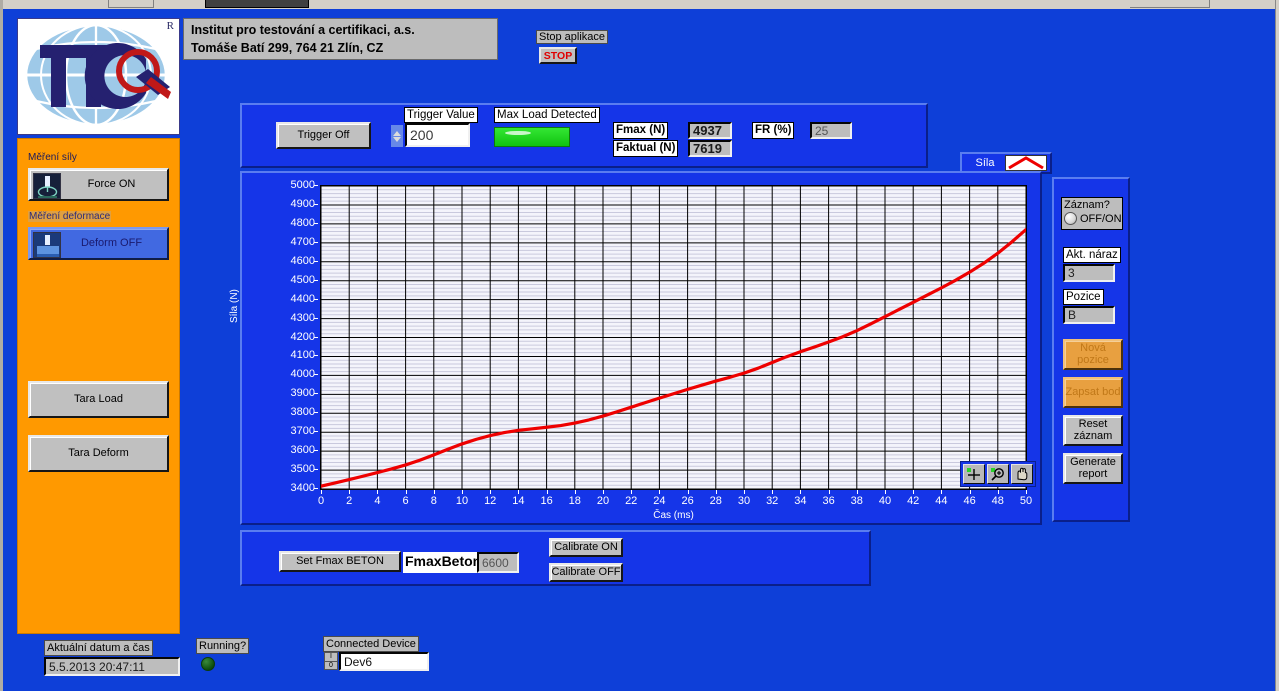 This screenshot has width=1279, height=691. Describe the element at coordinates (331, 661) in the screenshot. I see `io-badge-icon: I0` at that location.